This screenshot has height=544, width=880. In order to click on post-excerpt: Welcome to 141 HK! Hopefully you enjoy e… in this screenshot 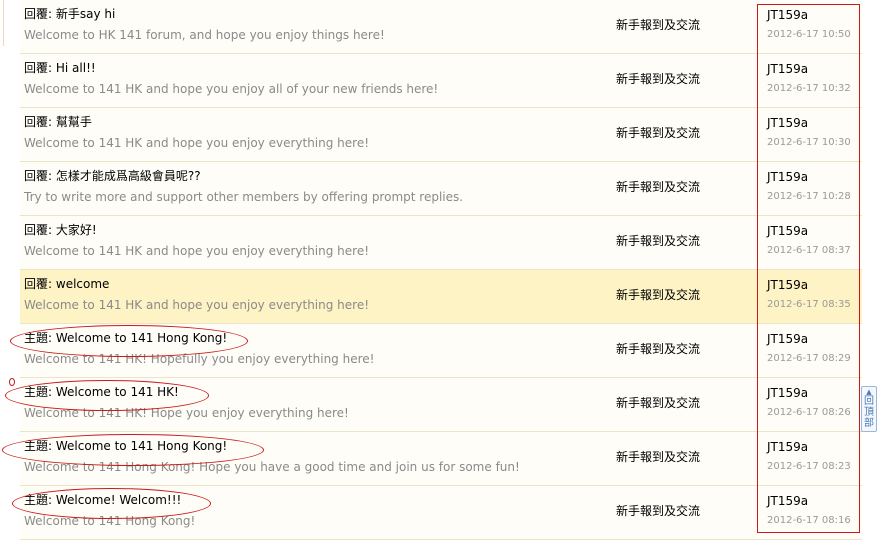, I will do `click(199, 359)`.